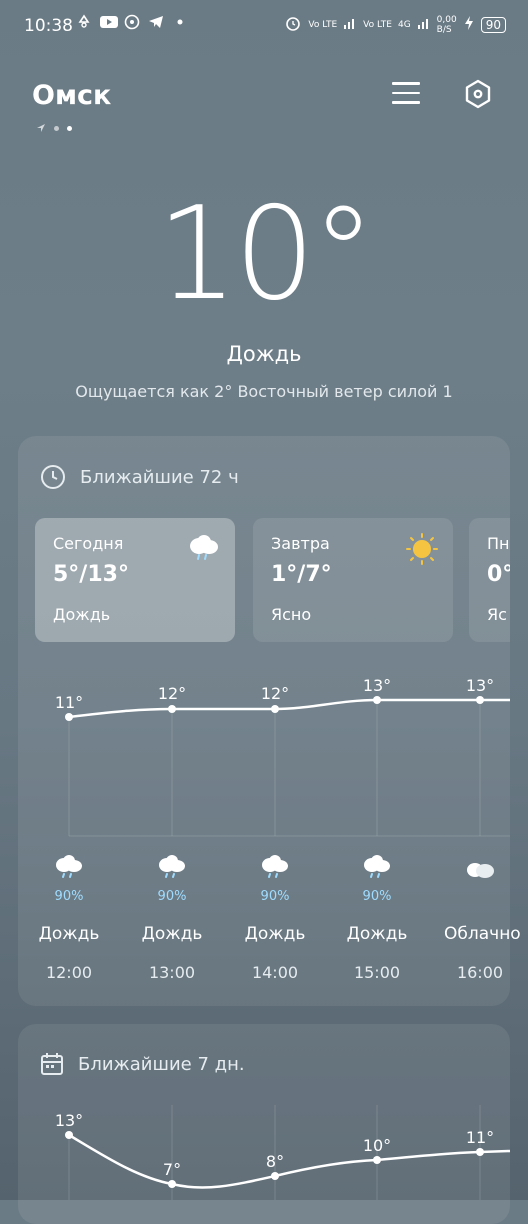 This screenshot has height=1224, width=528. What do you see at coordinates (293, 24) in the screenshot?
I see `alarm-icon` at bounding box center [293, 24].